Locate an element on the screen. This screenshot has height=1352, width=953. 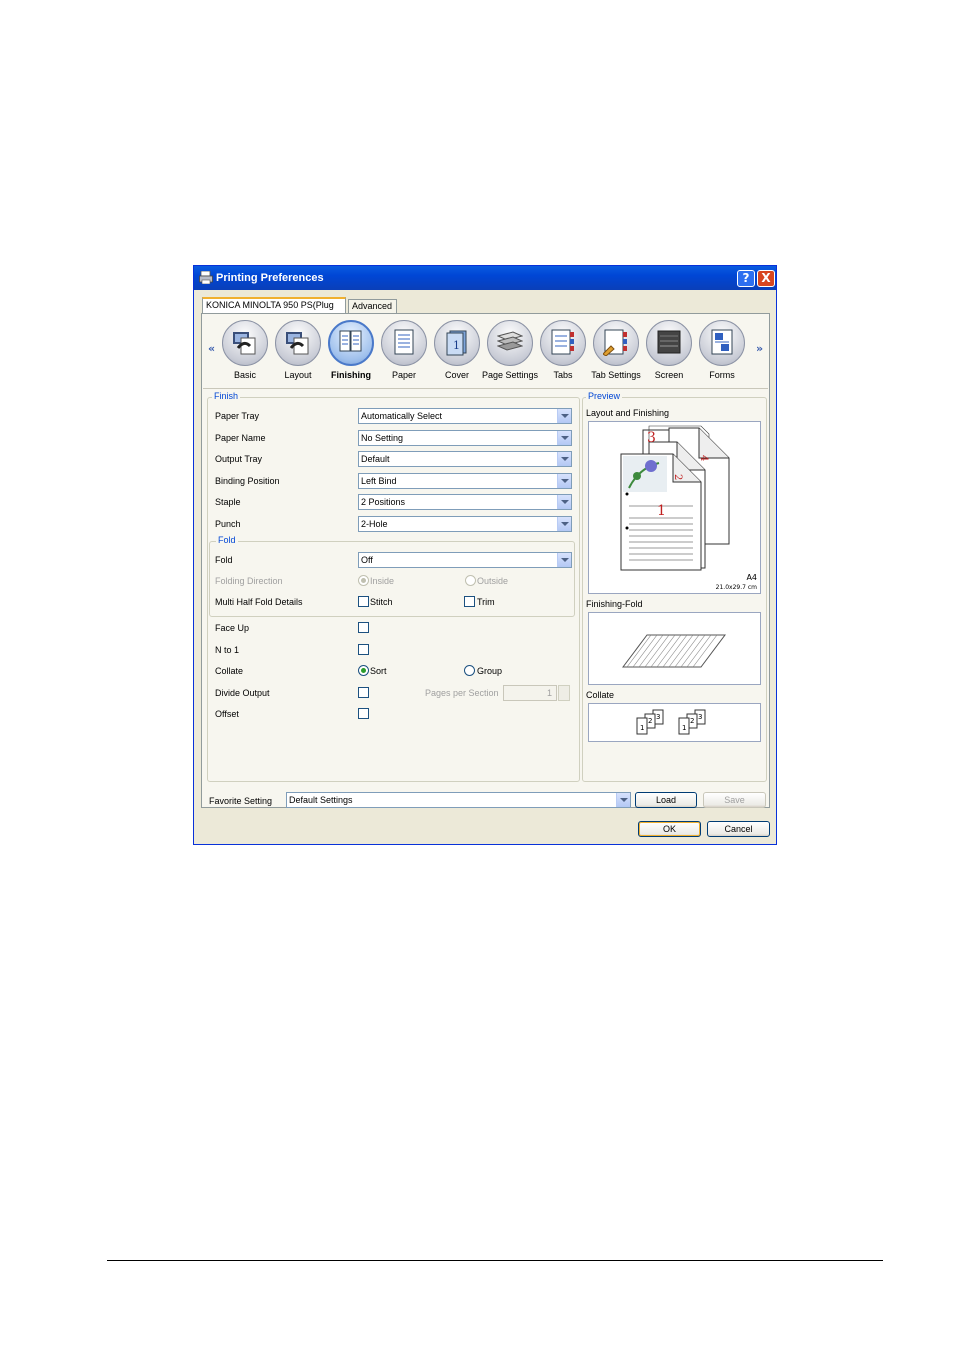
scroll-left-icon: « is located at coordinates (211, 348).